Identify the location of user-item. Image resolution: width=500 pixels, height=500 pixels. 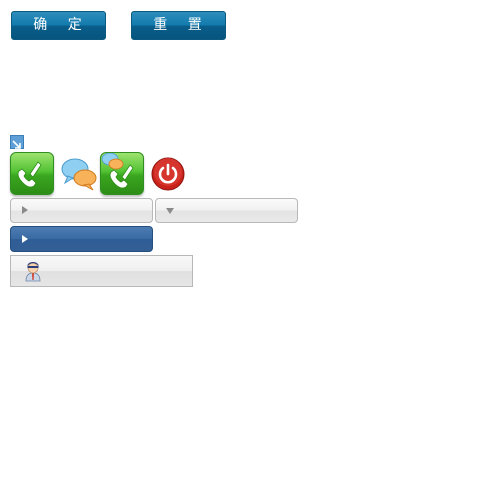
(101, 271).